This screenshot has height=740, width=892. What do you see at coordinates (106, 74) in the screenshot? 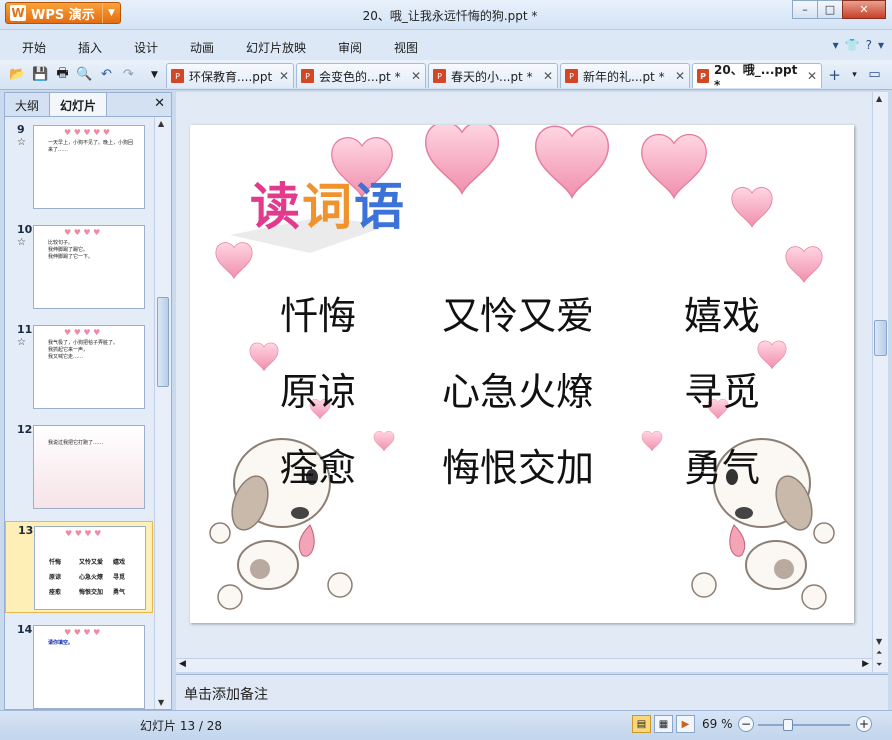
I see `undo-icon: ↶` at bounding box center [106, 74].